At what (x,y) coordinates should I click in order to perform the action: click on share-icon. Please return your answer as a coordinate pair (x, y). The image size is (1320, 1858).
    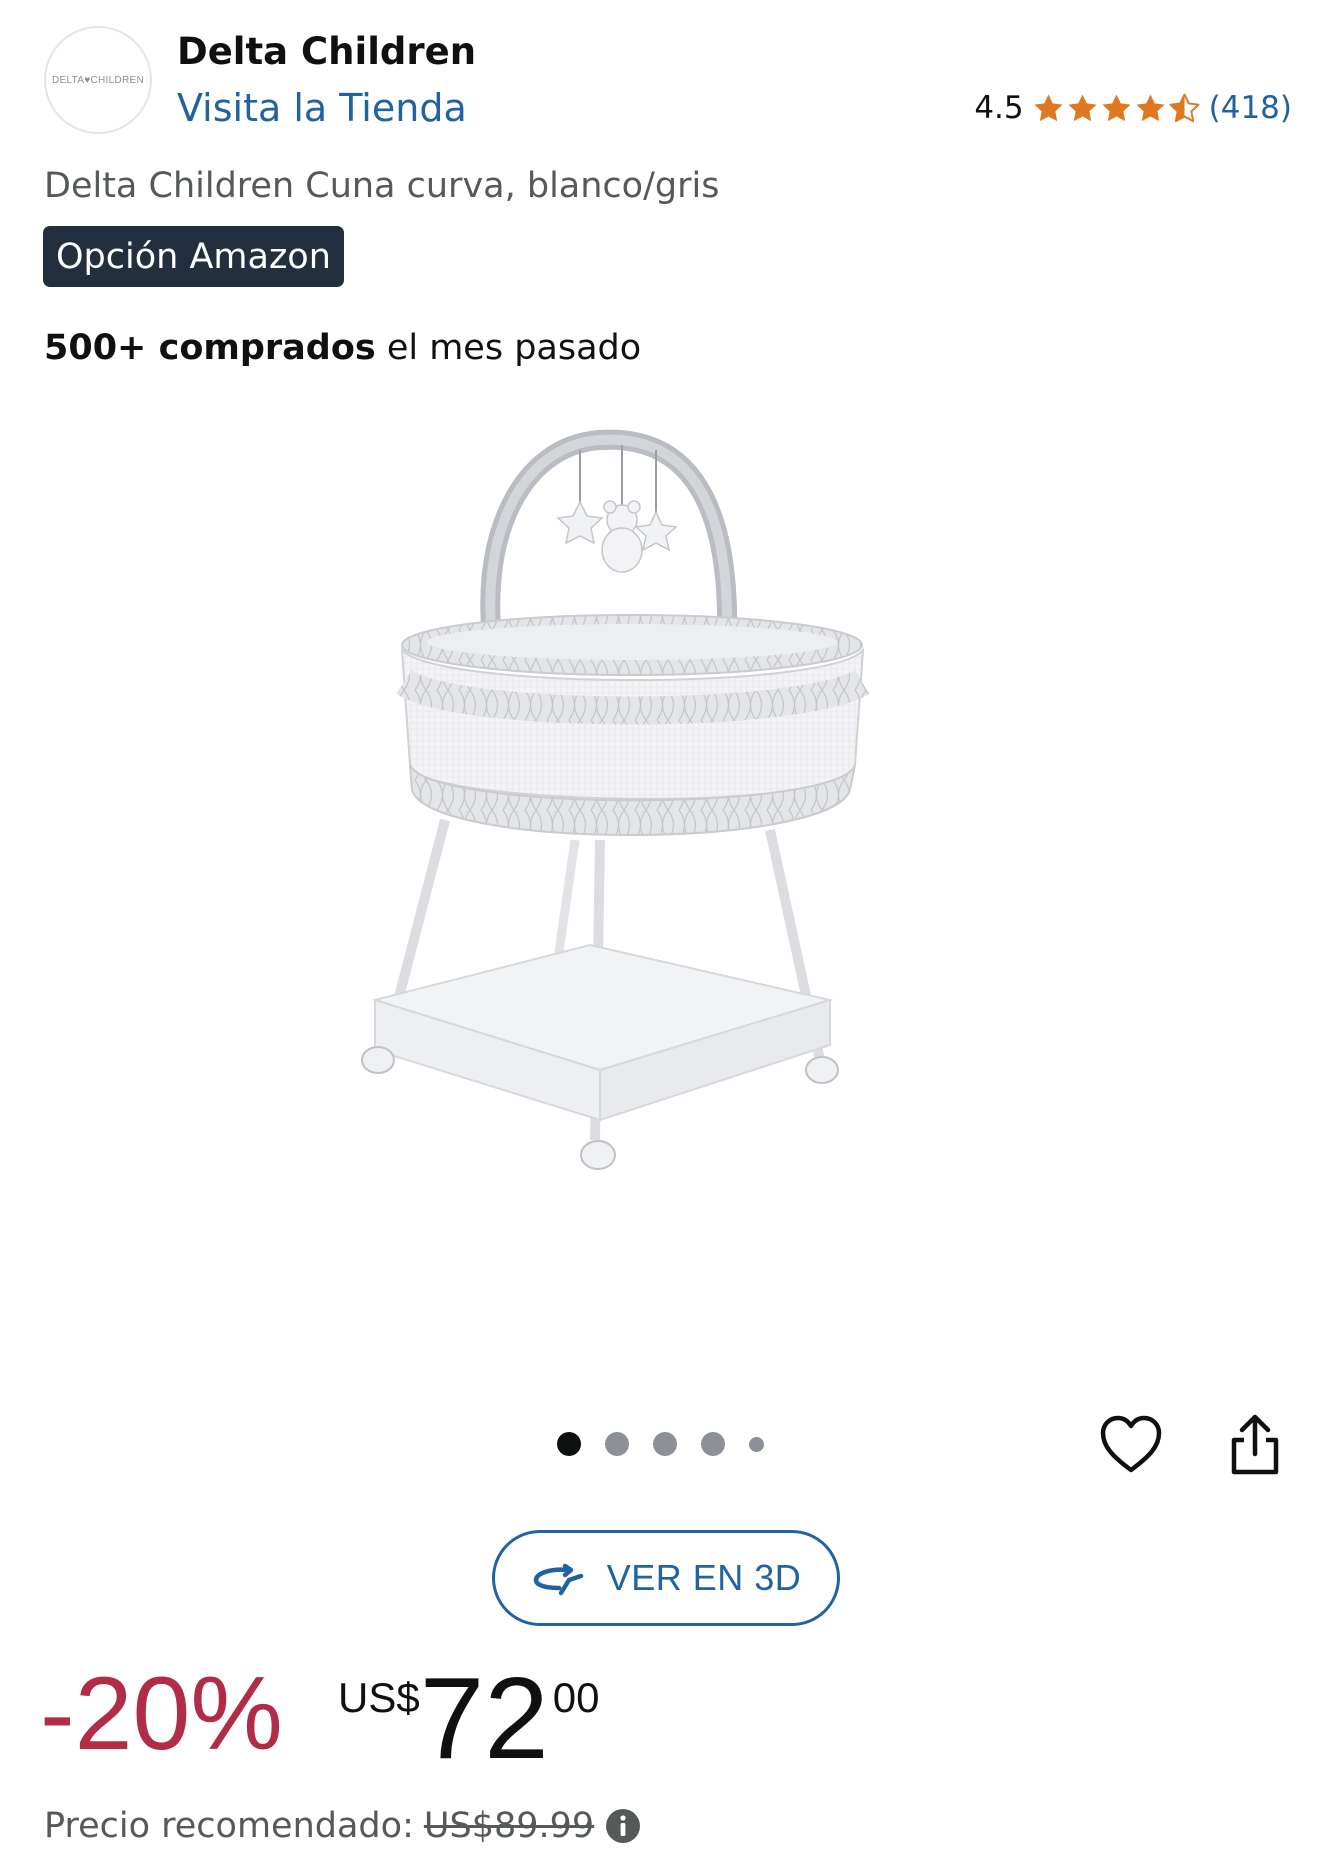
    Looking at the image, I should click on (1255, 1444).